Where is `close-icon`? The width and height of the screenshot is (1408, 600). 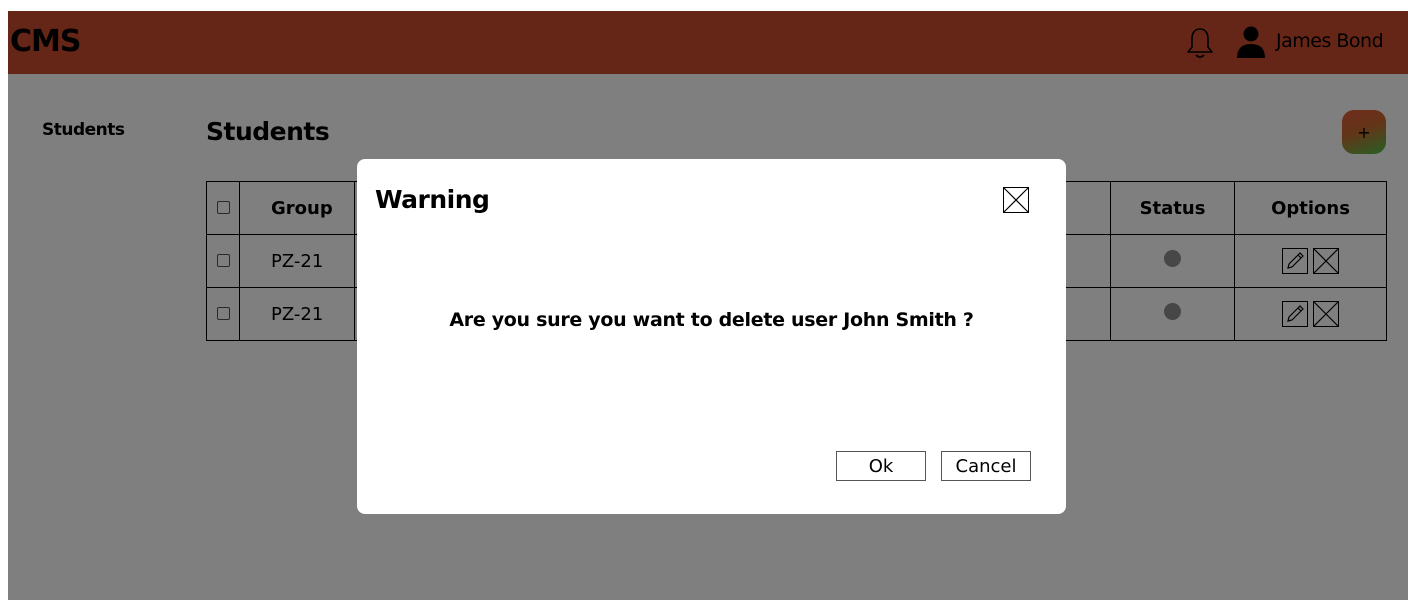
close-icon is located at coordinates (1016, 200).